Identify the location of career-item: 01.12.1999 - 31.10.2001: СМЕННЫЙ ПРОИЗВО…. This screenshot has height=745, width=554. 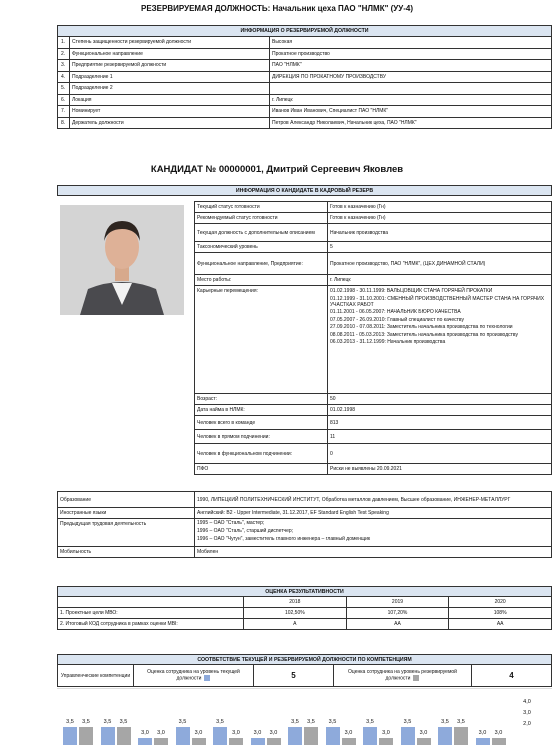
(437, 301).